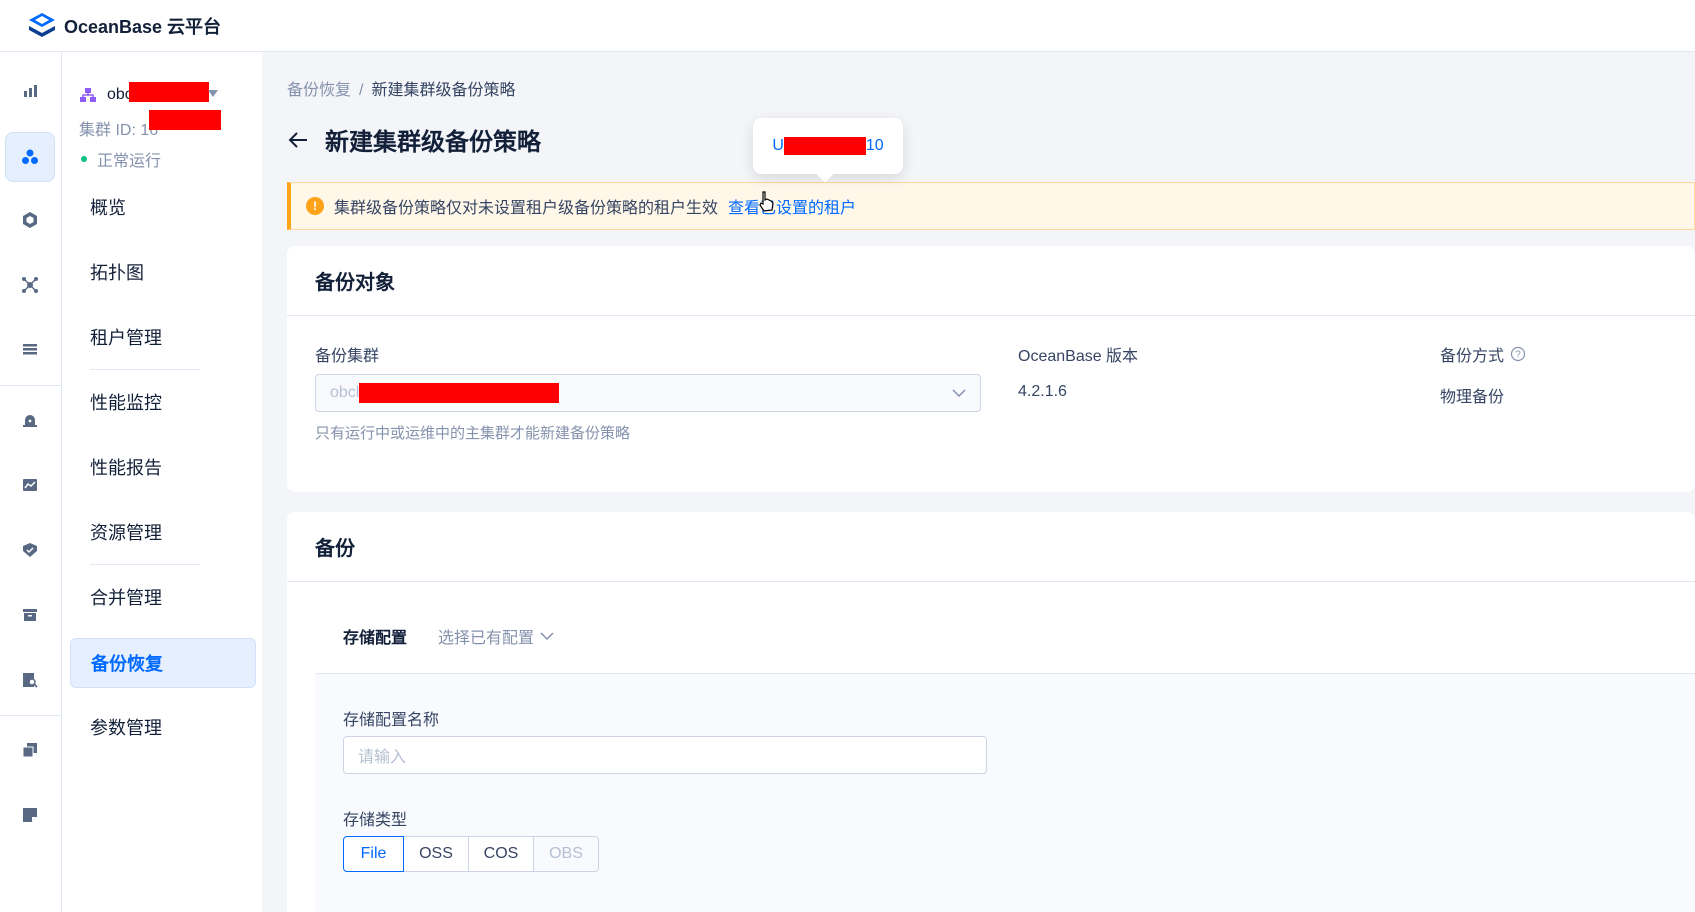 The image size is (1695, 912). Describe the element at coordinates (30, 91) in the screenshot. I see `bar-chart-icon` at that location.